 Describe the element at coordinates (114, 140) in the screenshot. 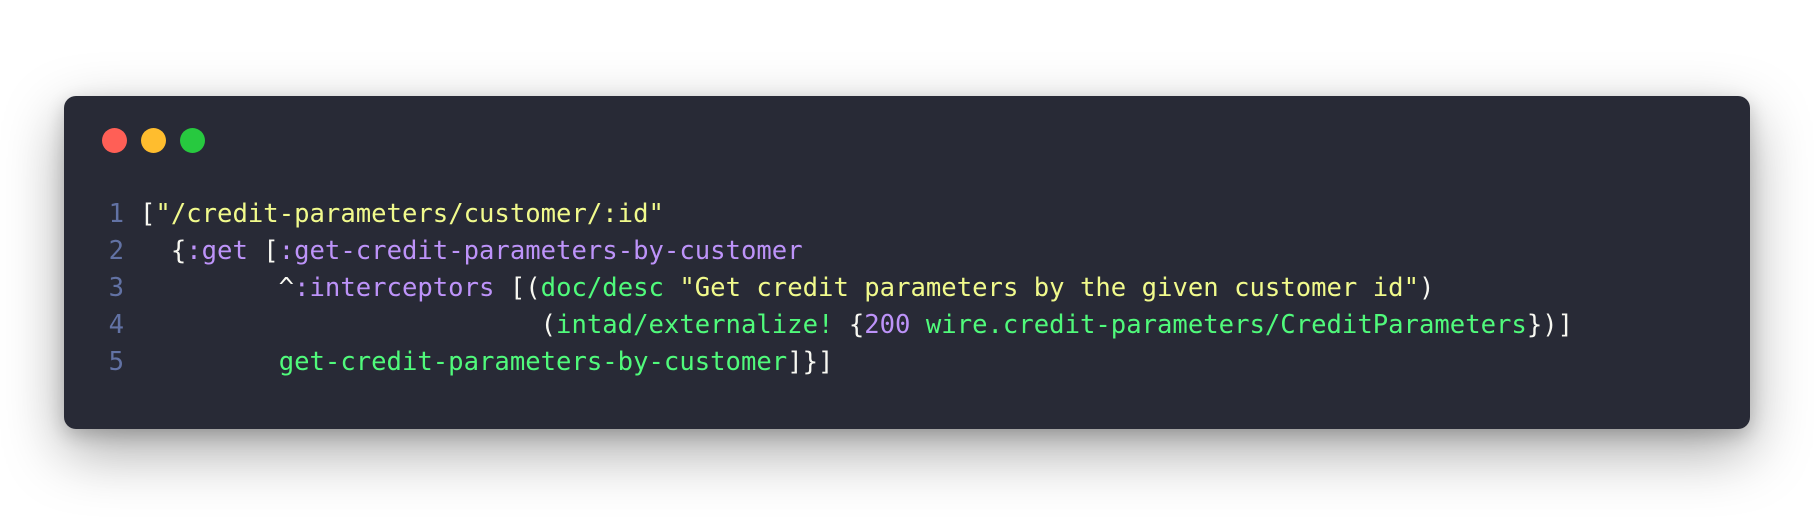

I see `close-dot-icon` at that location.